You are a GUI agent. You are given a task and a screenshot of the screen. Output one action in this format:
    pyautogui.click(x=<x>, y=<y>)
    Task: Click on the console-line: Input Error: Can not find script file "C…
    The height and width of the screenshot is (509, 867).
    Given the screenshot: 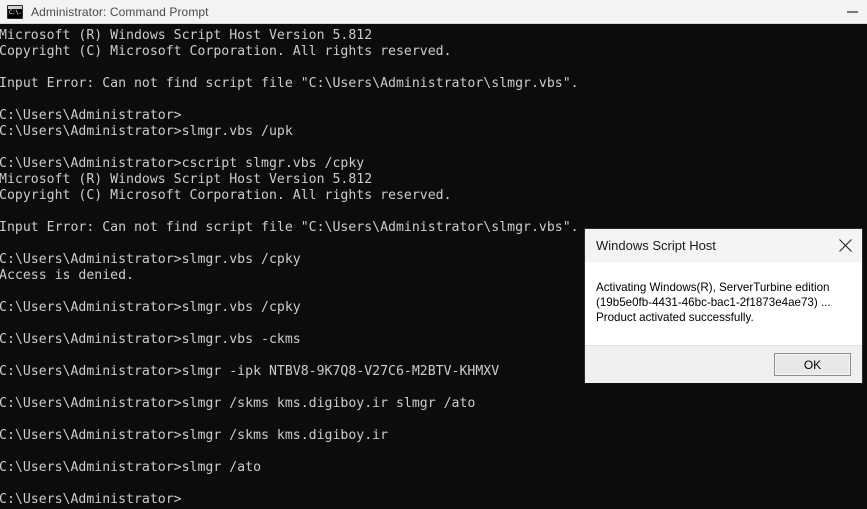 What is the action you would take?
    pyautogui.click(x=289, y=83)
    